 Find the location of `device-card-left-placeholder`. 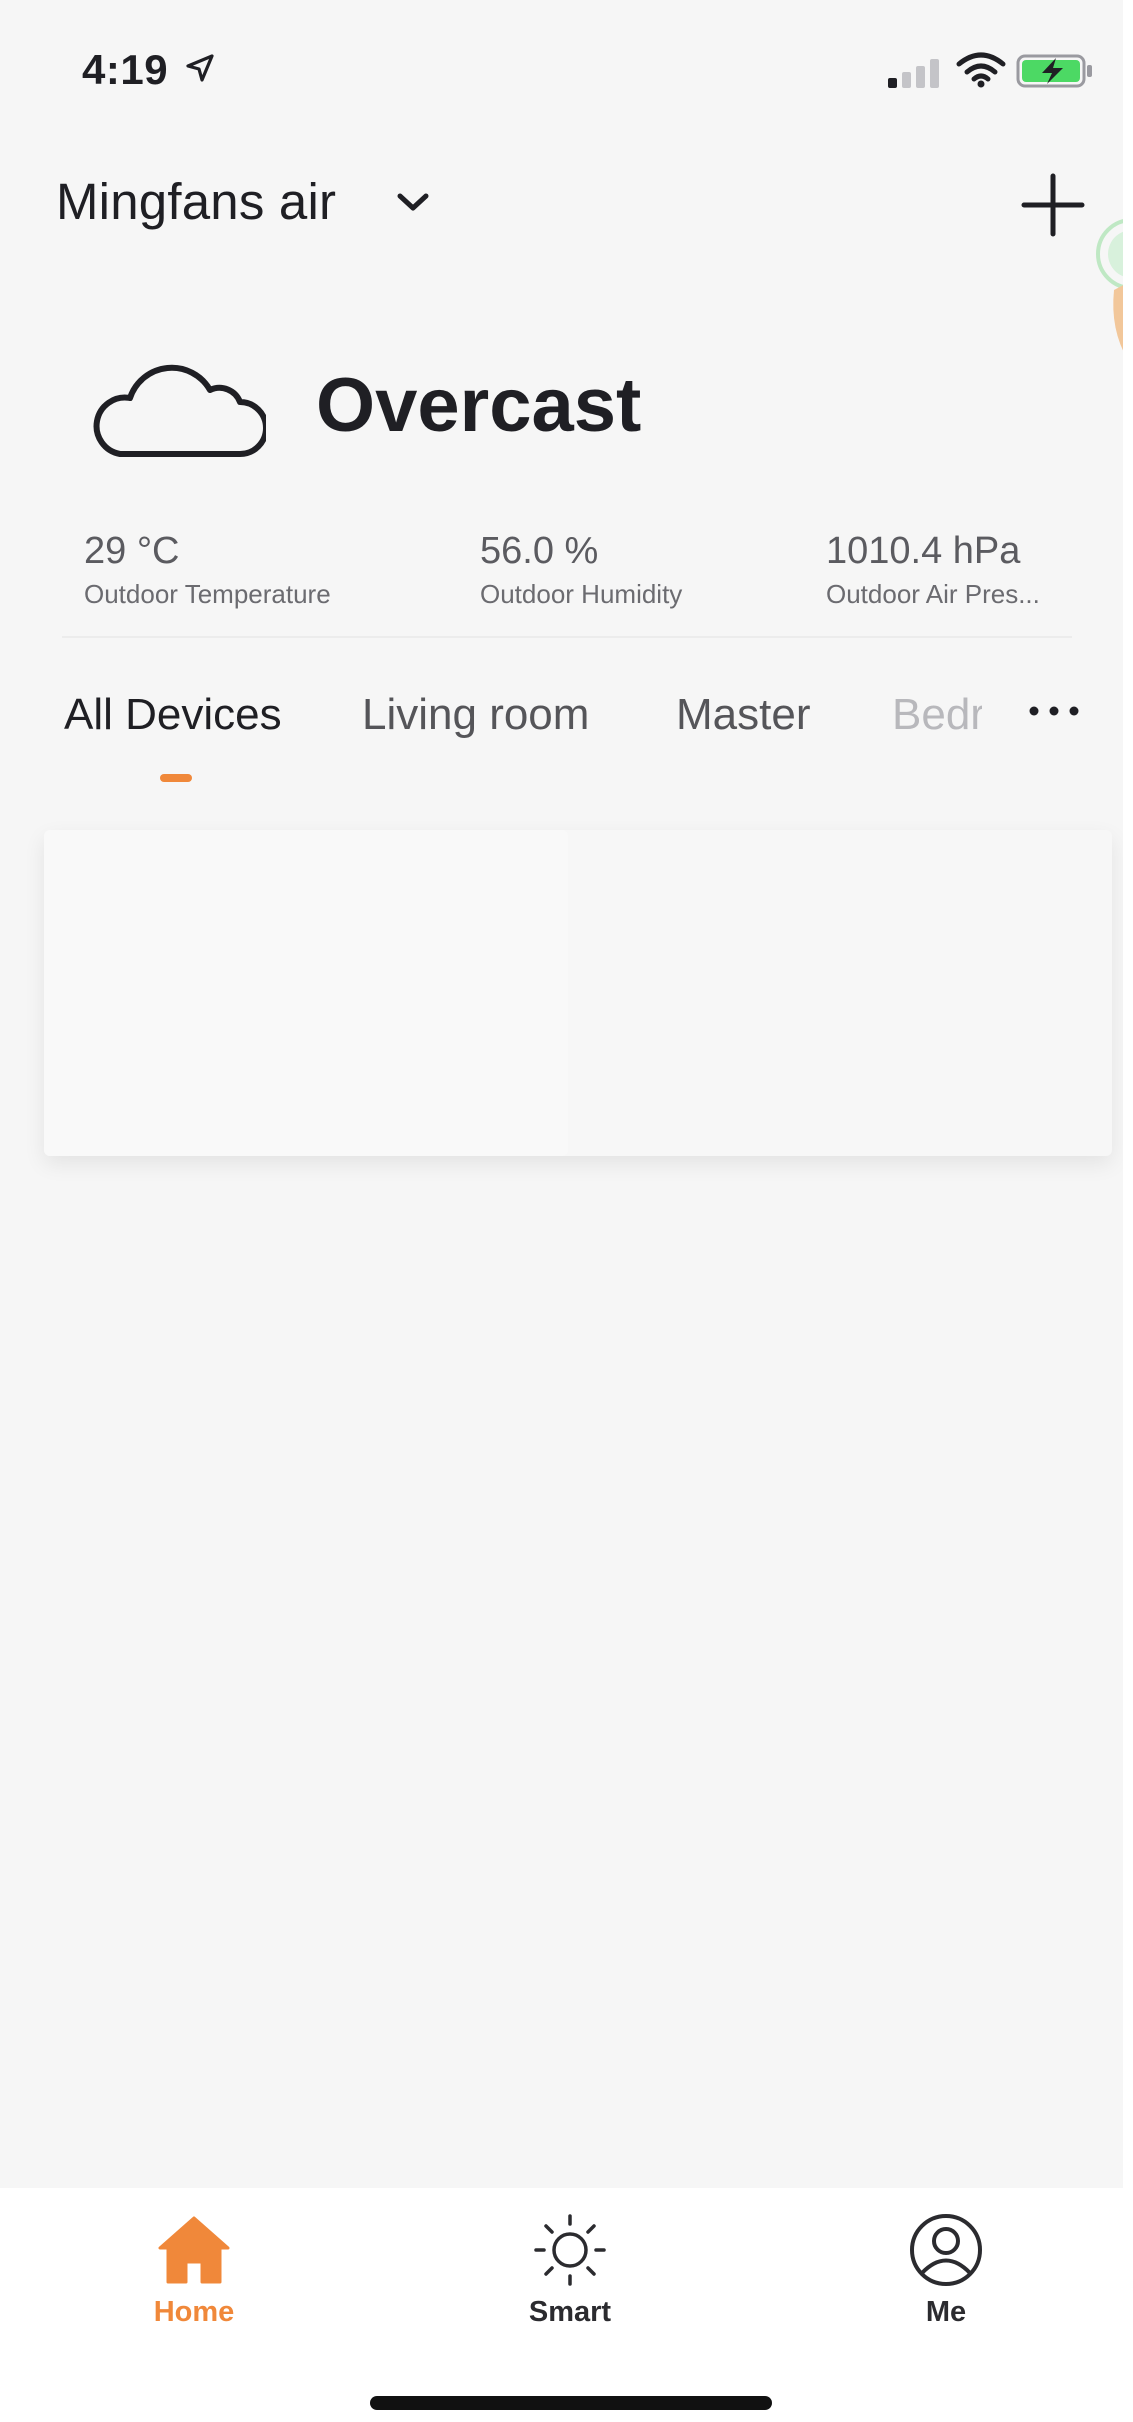

device-card-left-placeholder is located at coordinates (306, 993).